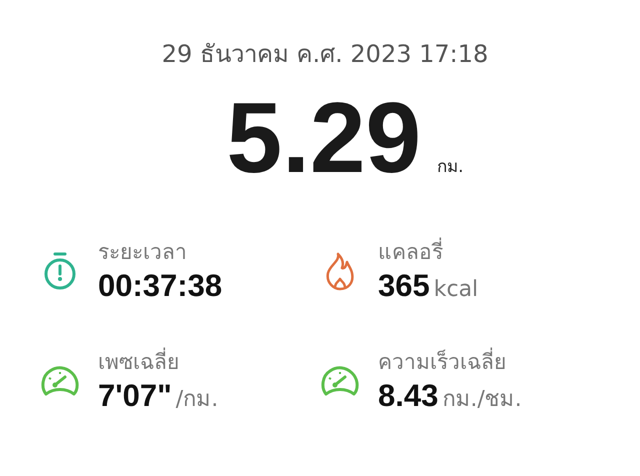 Image resolution: width=640 pixels, height=476 pixels. I want to click on metric-value: 8.43, so click(408, 396).